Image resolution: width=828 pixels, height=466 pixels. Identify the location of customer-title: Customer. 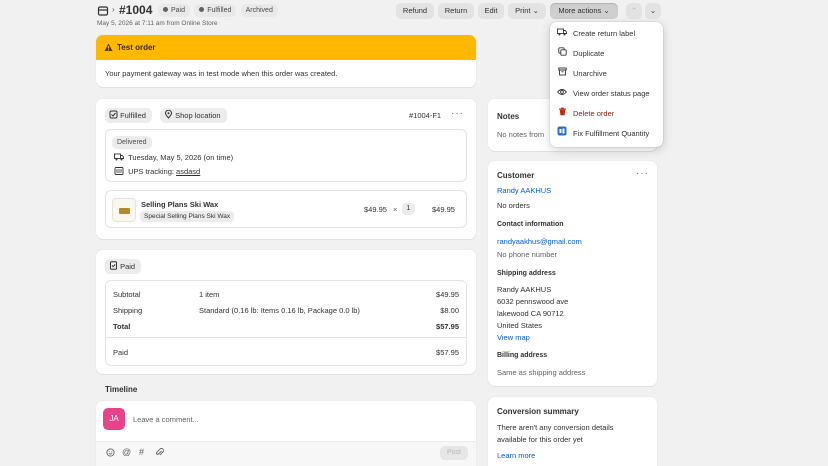
(516, 175).